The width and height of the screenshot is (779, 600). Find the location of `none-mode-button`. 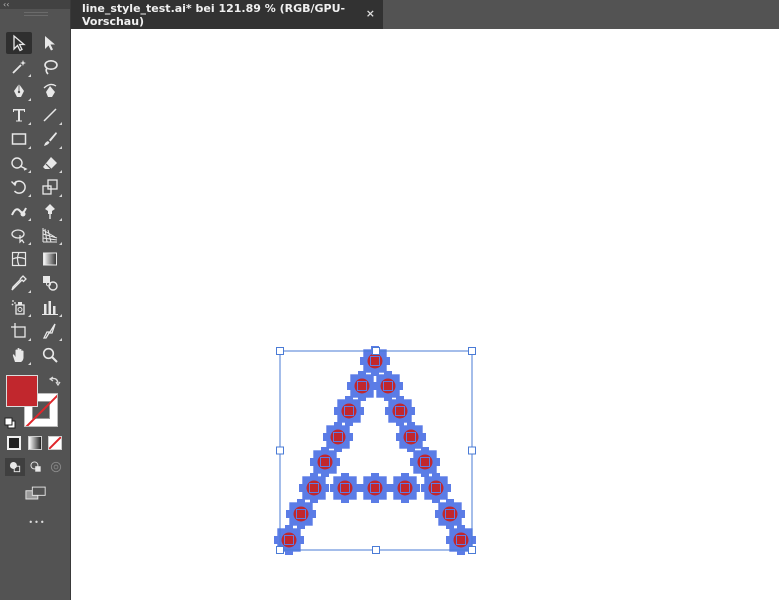

none-mode-button is located at coordinates (55, 443).